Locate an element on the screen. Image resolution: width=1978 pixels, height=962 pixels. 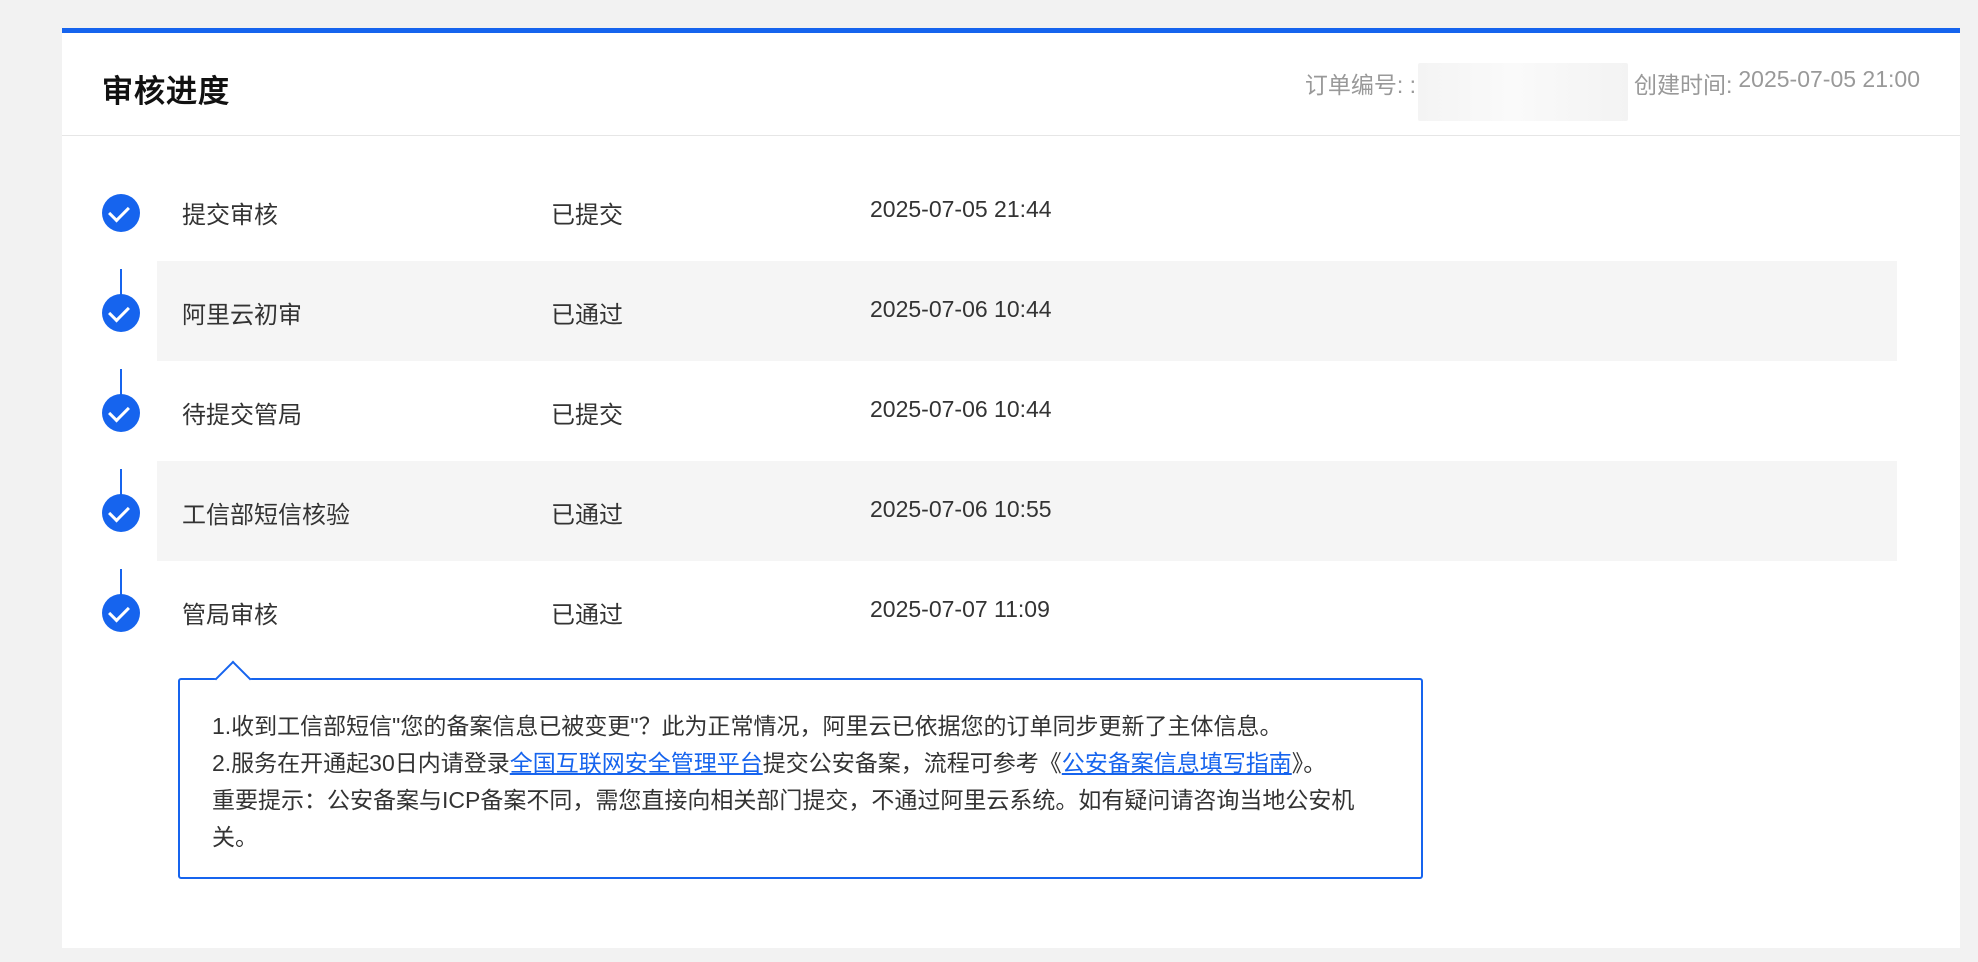
order-meta: 订单编号: : 创建时间: 2025-07-05 21:00 is located at coordinates (1612, 92).